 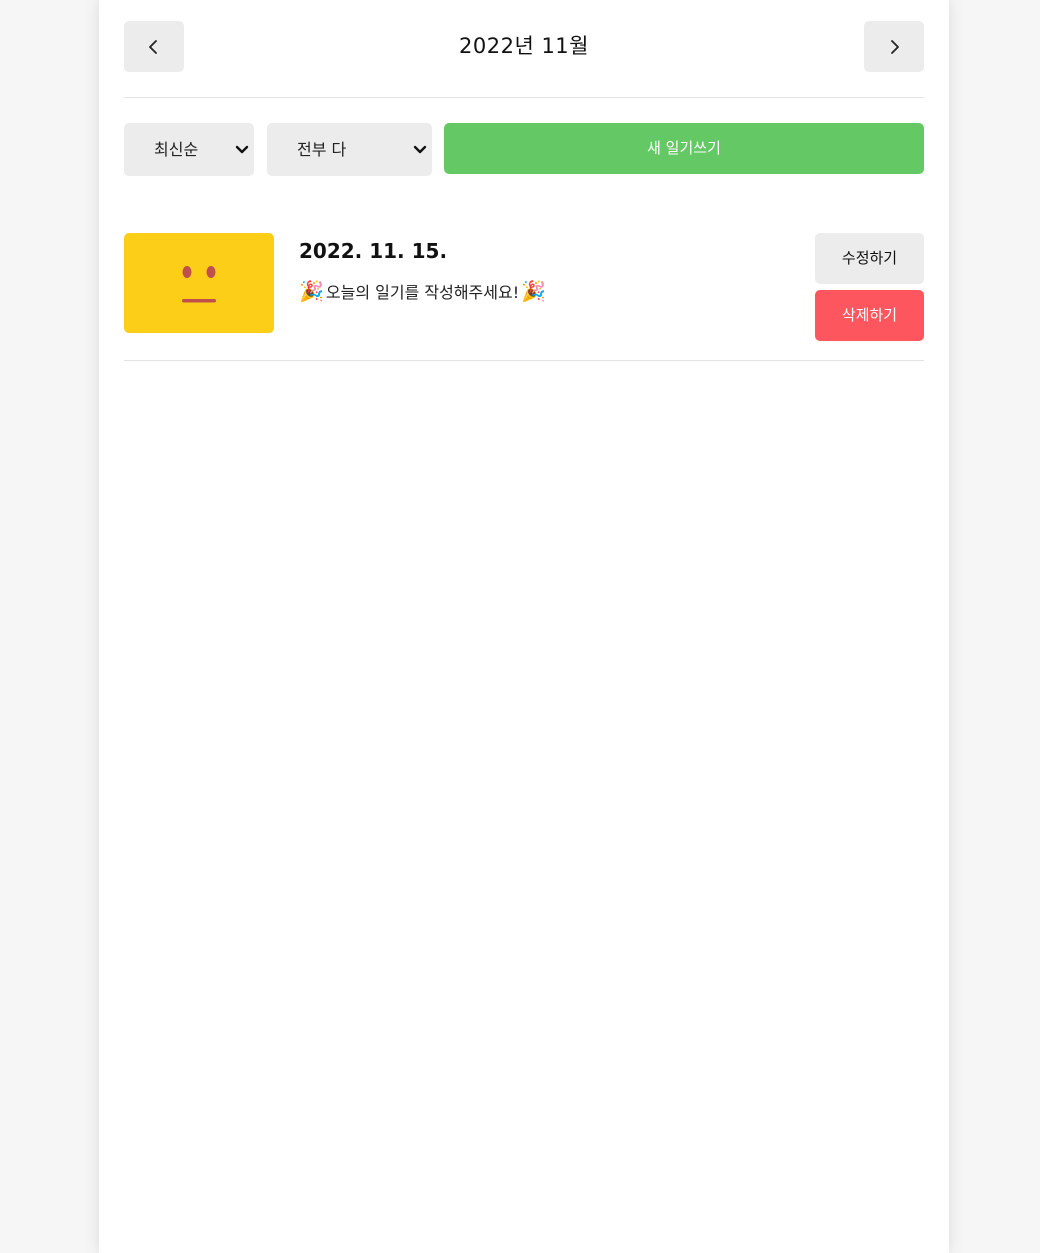 What do you see at coordinates (549, 291) in the screenshot?
I see `diary-content: 🎉 오늘의 일기를 작성해주세요! 🎉` at bounding box center [549, 291].